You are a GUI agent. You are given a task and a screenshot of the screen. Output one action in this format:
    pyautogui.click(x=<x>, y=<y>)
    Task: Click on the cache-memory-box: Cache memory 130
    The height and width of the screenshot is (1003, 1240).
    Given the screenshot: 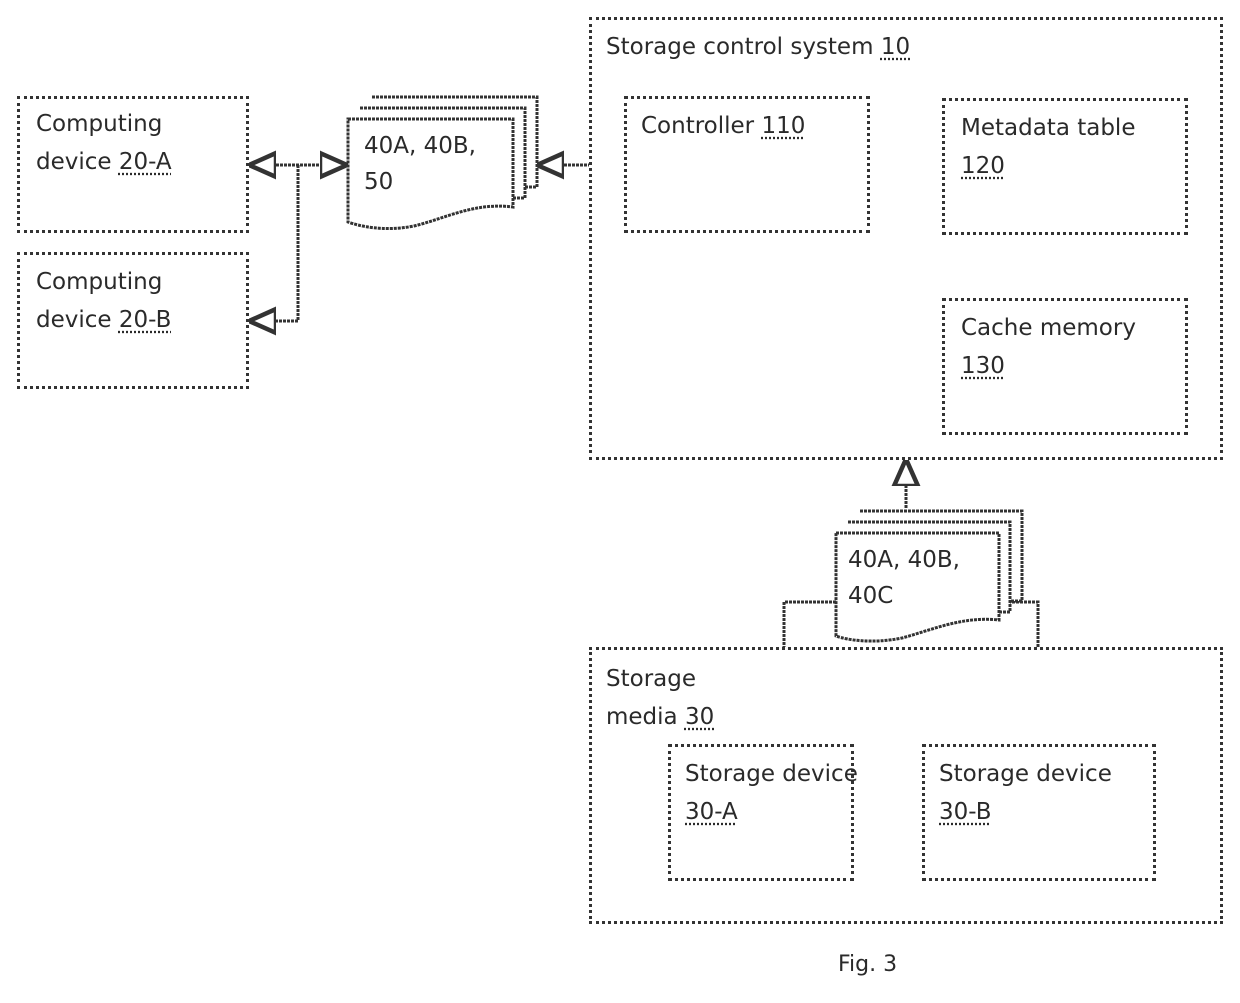 What is the action you would take?
    pyautogui.click(x=1065, y=366)
    